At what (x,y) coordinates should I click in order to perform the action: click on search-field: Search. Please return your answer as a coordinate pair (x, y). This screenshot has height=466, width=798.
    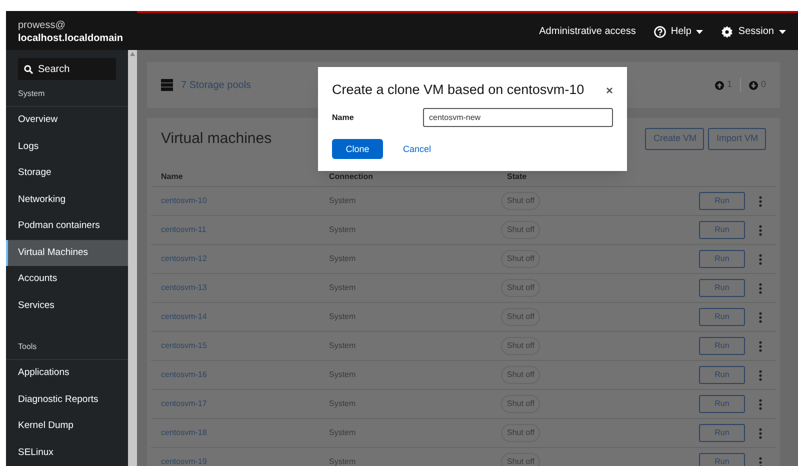
    Looking at the image, I should click on (67, 69).